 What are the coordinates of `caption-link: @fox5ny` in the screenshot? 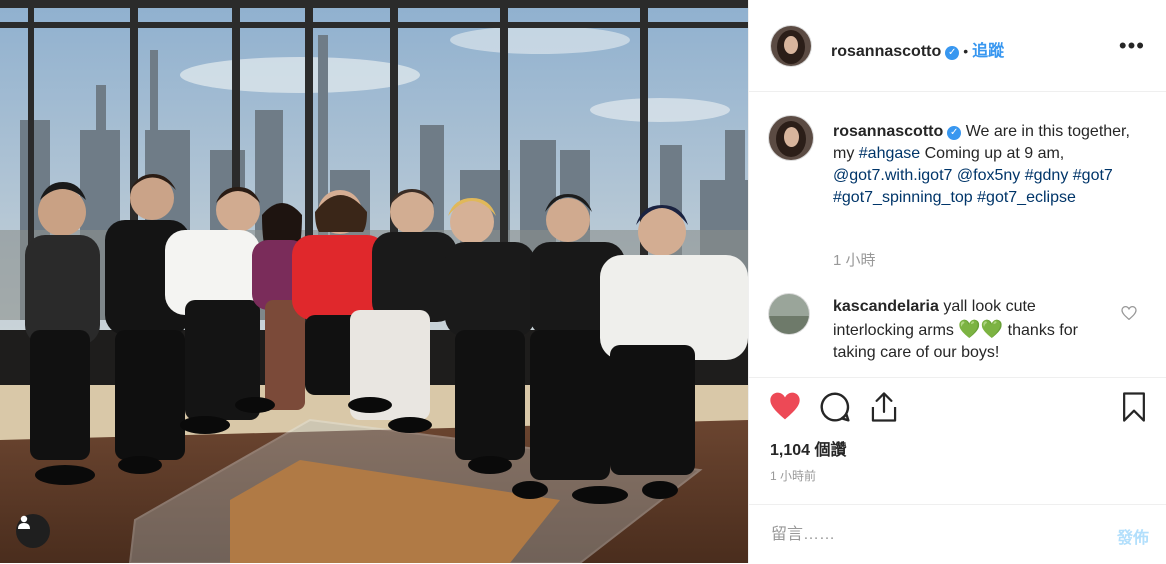 It's located at (988, 175).